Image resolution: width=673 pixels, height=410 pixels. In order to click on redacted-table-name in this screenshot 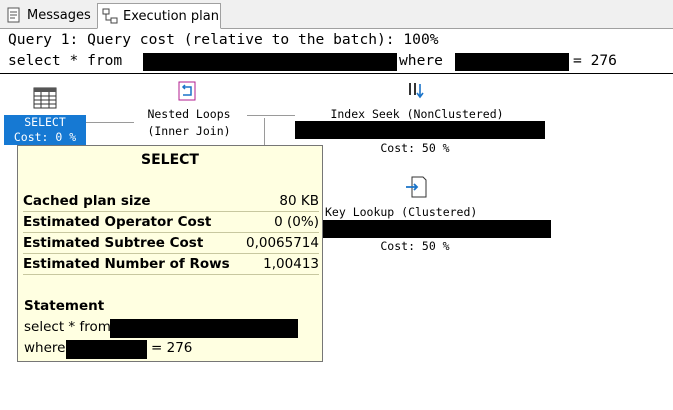, I will do `click(270, 62)`.